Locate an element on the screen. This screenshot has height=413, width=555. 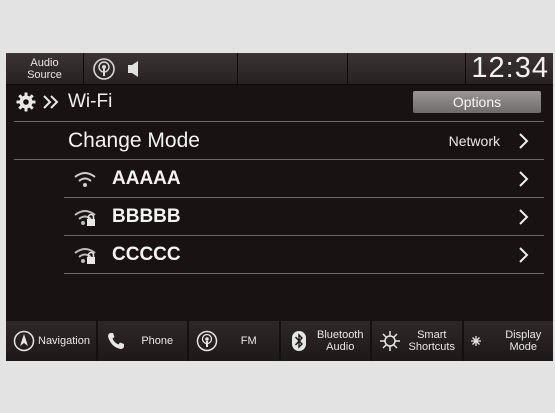
network-list-item: CCCCC is located at coordinates (304, 254).